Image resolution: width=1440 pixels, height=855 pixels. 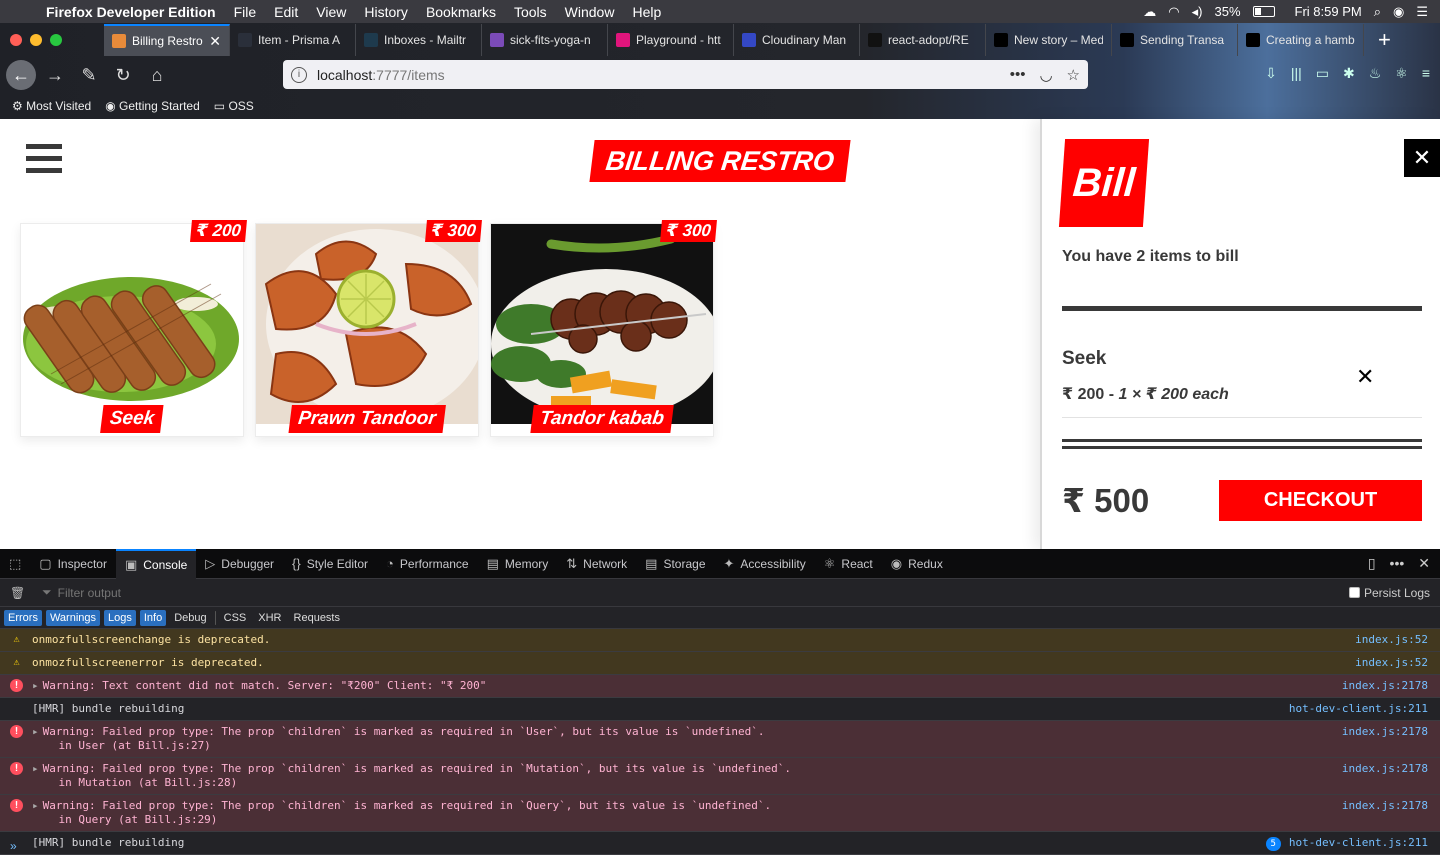 What do you see at coordinates (89, 75) in the screenshot?
I see `wrench-icon: ✎` at bounding box center [89, 75].